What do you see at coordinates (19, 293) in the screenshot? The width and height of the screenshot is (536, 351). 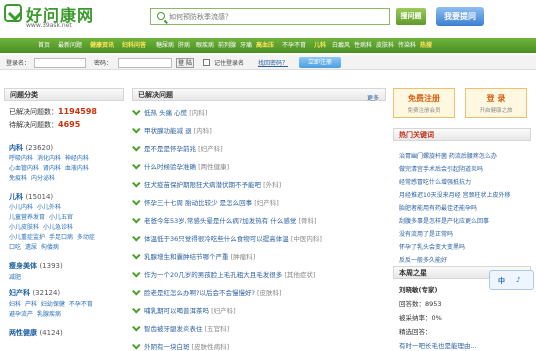 I see `category-name: 妇产科` at bounding box center [19, 293].